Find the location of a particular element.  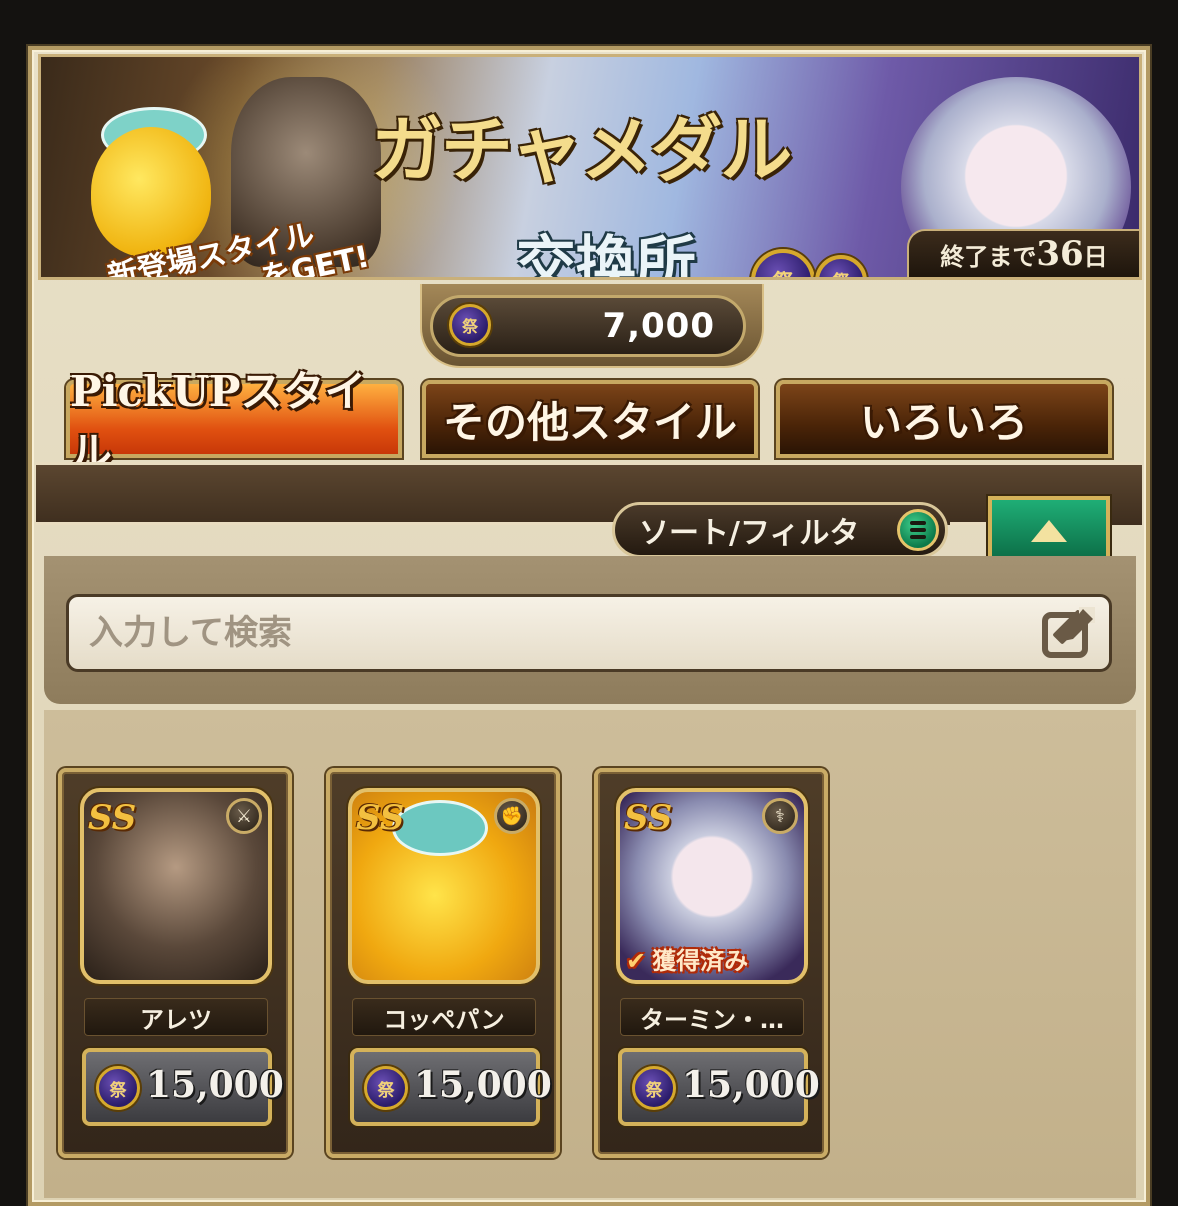

tab-pickup-style: PickUPスタイル is located at coordinates (234, 422).